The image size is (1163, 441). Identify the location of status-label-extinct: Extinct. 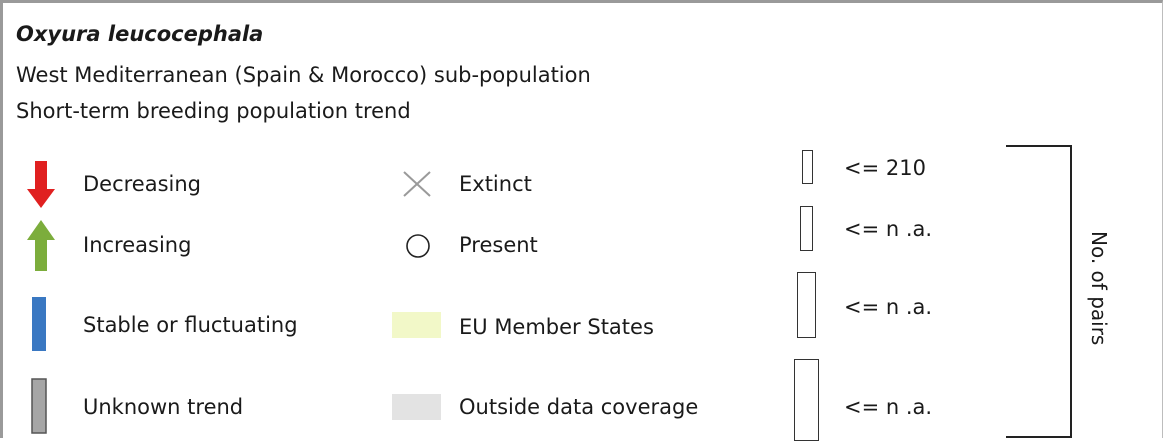
(495, 184).